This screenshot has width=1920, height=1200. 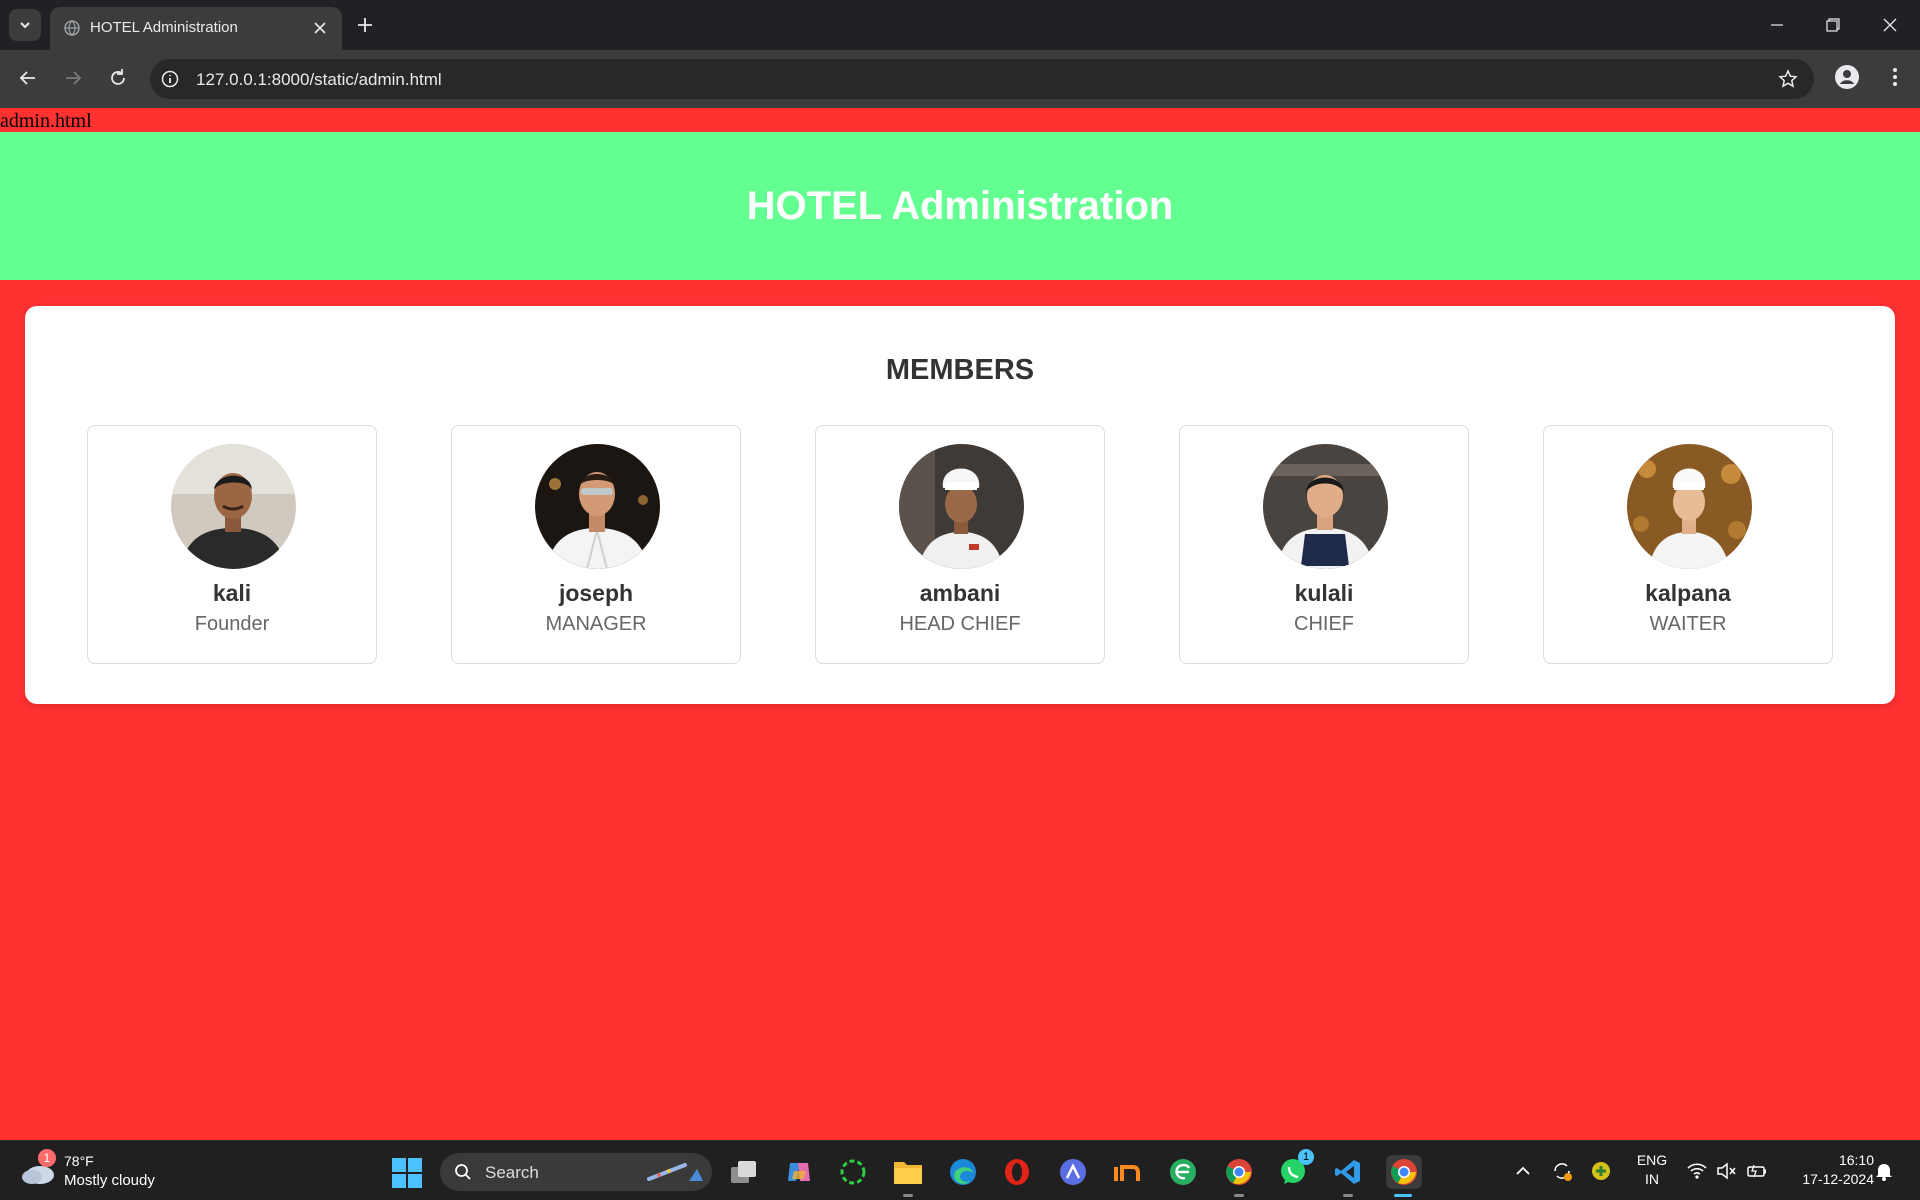 What do you see at coordinates (1688, 593) in the screenshot?
I see `member-name: kalpana` at bounding box center [1688, 593].